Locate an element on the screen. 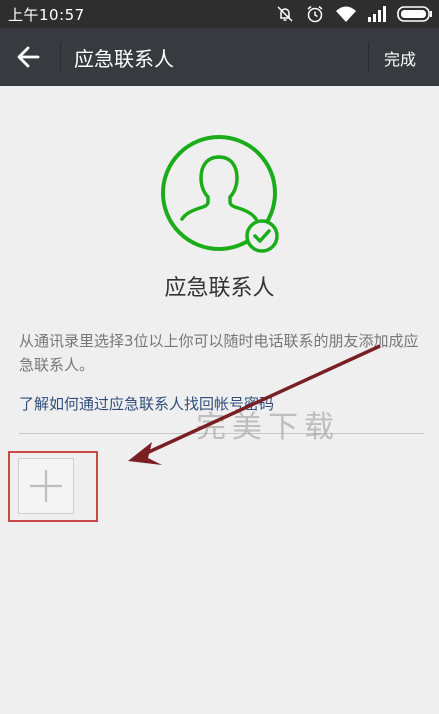 The image size is (439, 714). back-arrow-icon is located at coordinates (28, 57).